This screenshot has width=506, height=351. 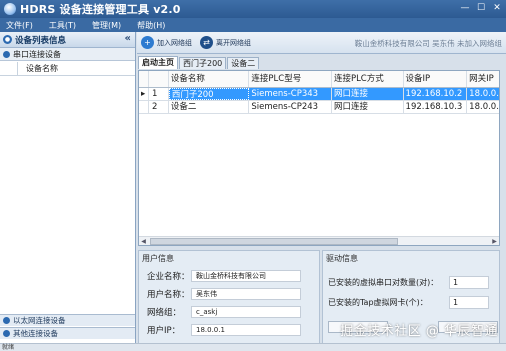 I want to click on tab-home: 启动主页, so click(x=158, y=62).